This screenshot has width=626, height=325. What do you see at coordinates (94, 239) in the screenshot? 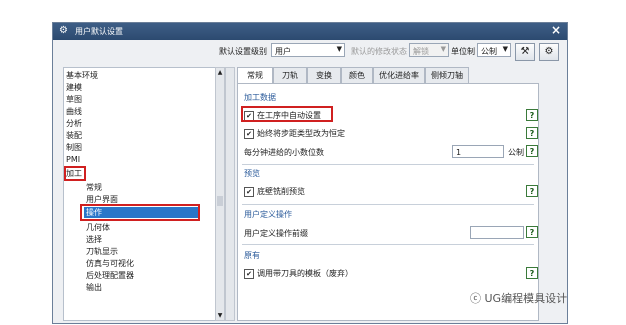
I see `tree-child-selection: 选择` at bounding box center [94, 239].